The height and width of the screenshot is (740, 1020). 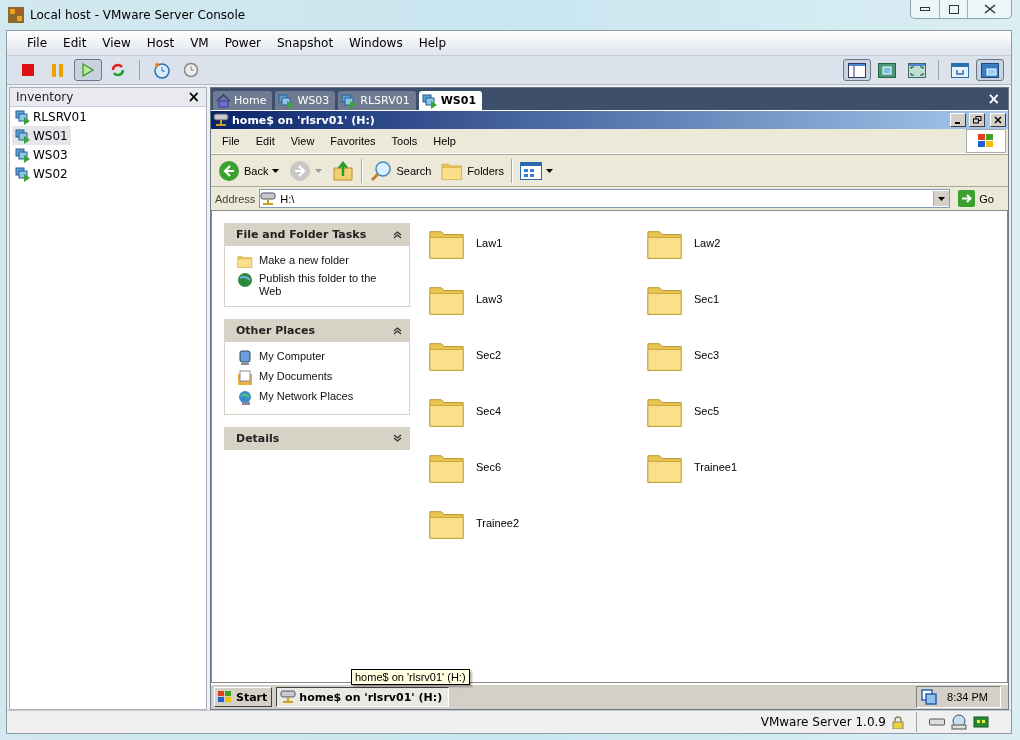 What do you see at coordinates (51, 116) in the screenshot?
I see `inventory-item: RLSRV01` at bounding box center [51, 116].